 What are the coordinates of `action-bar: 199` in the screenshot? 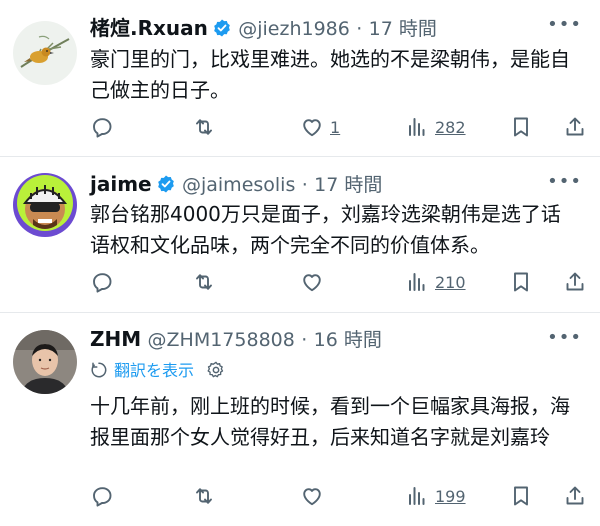 It's located at (337, 496).